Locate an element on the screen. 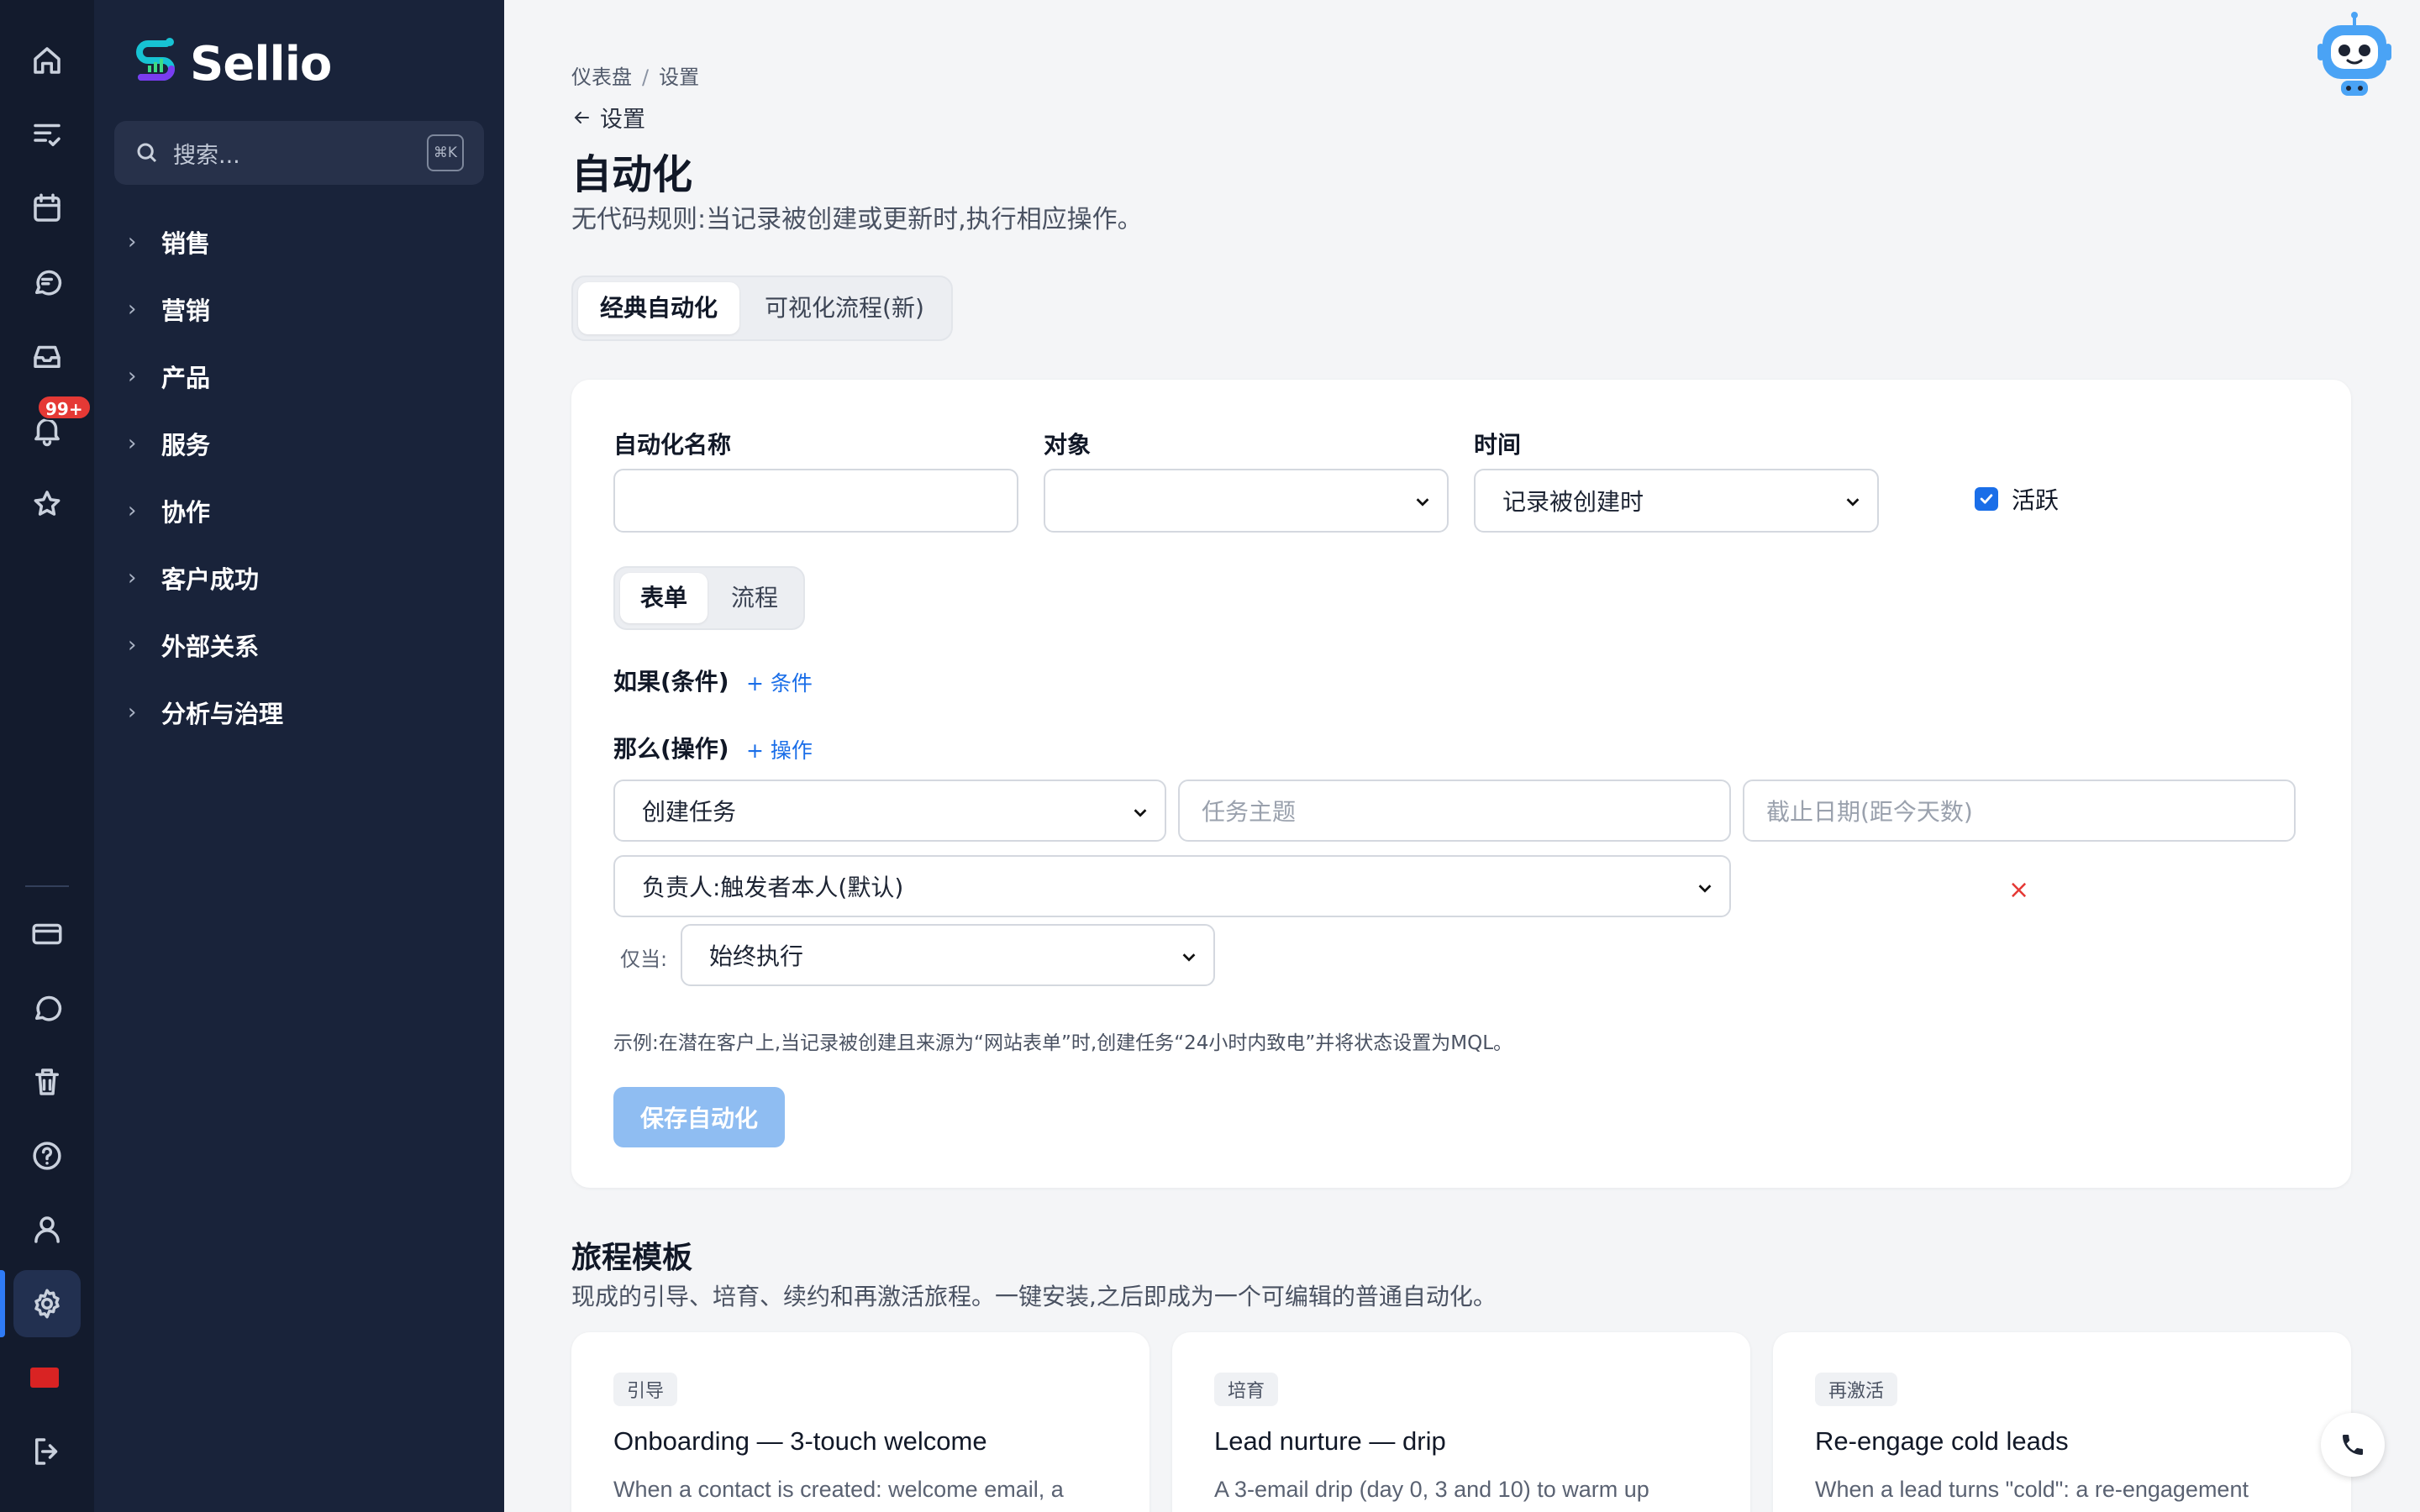 The height and width of the screenshot is (1512, 2420). tab-visual-flow: 可视化流程(新) is located at coordinates (844, 308).